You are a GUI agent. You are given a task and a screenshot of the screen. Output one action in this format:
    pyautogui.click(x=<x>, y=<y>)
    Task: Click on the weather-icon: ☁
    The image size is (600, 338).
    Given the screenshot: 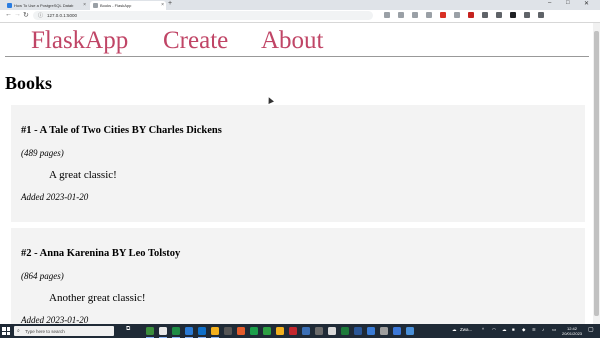 What is the action you would take?
    pyautogui.click(x=454, y=330)
    